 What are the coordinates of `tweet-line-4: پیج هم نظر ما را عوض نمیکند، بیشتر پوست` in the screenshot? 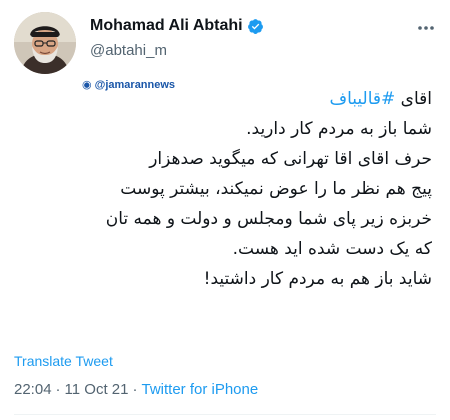 It's located at (276, 189).